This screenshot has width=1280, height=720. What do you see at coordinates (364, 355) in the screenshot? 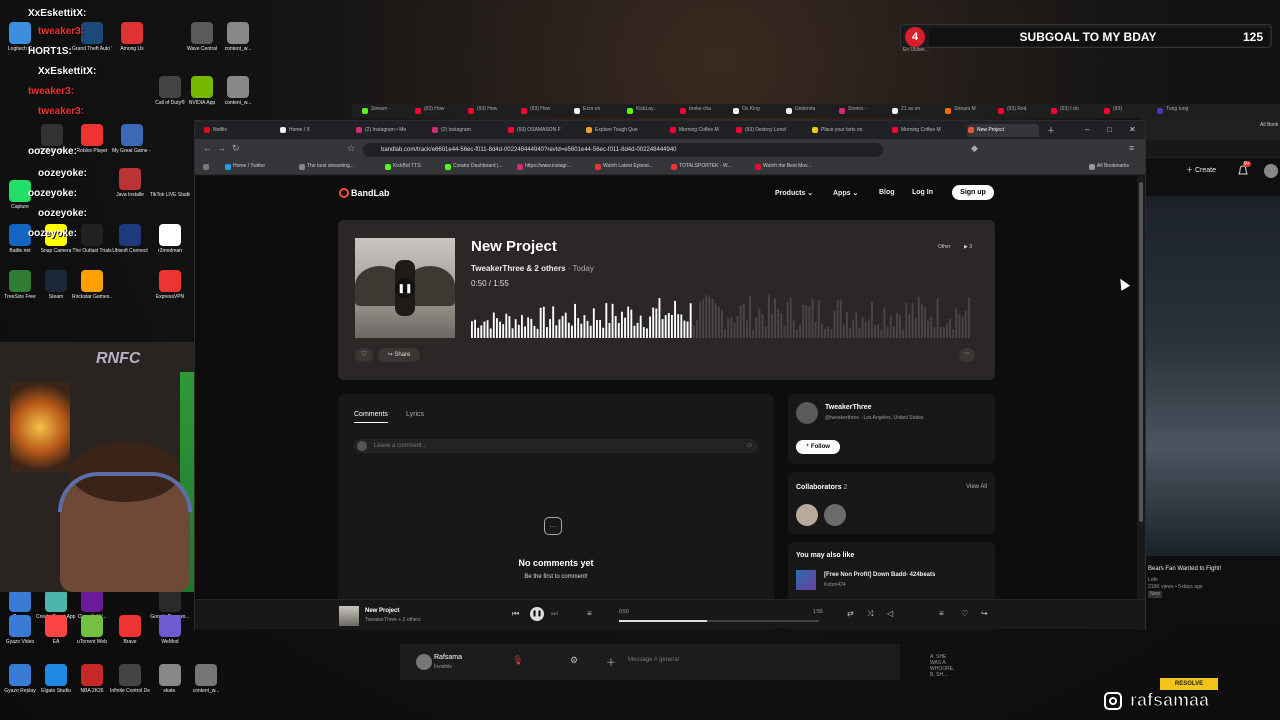
I see `heart-icon: ♡` at bounding box center [364, 355].